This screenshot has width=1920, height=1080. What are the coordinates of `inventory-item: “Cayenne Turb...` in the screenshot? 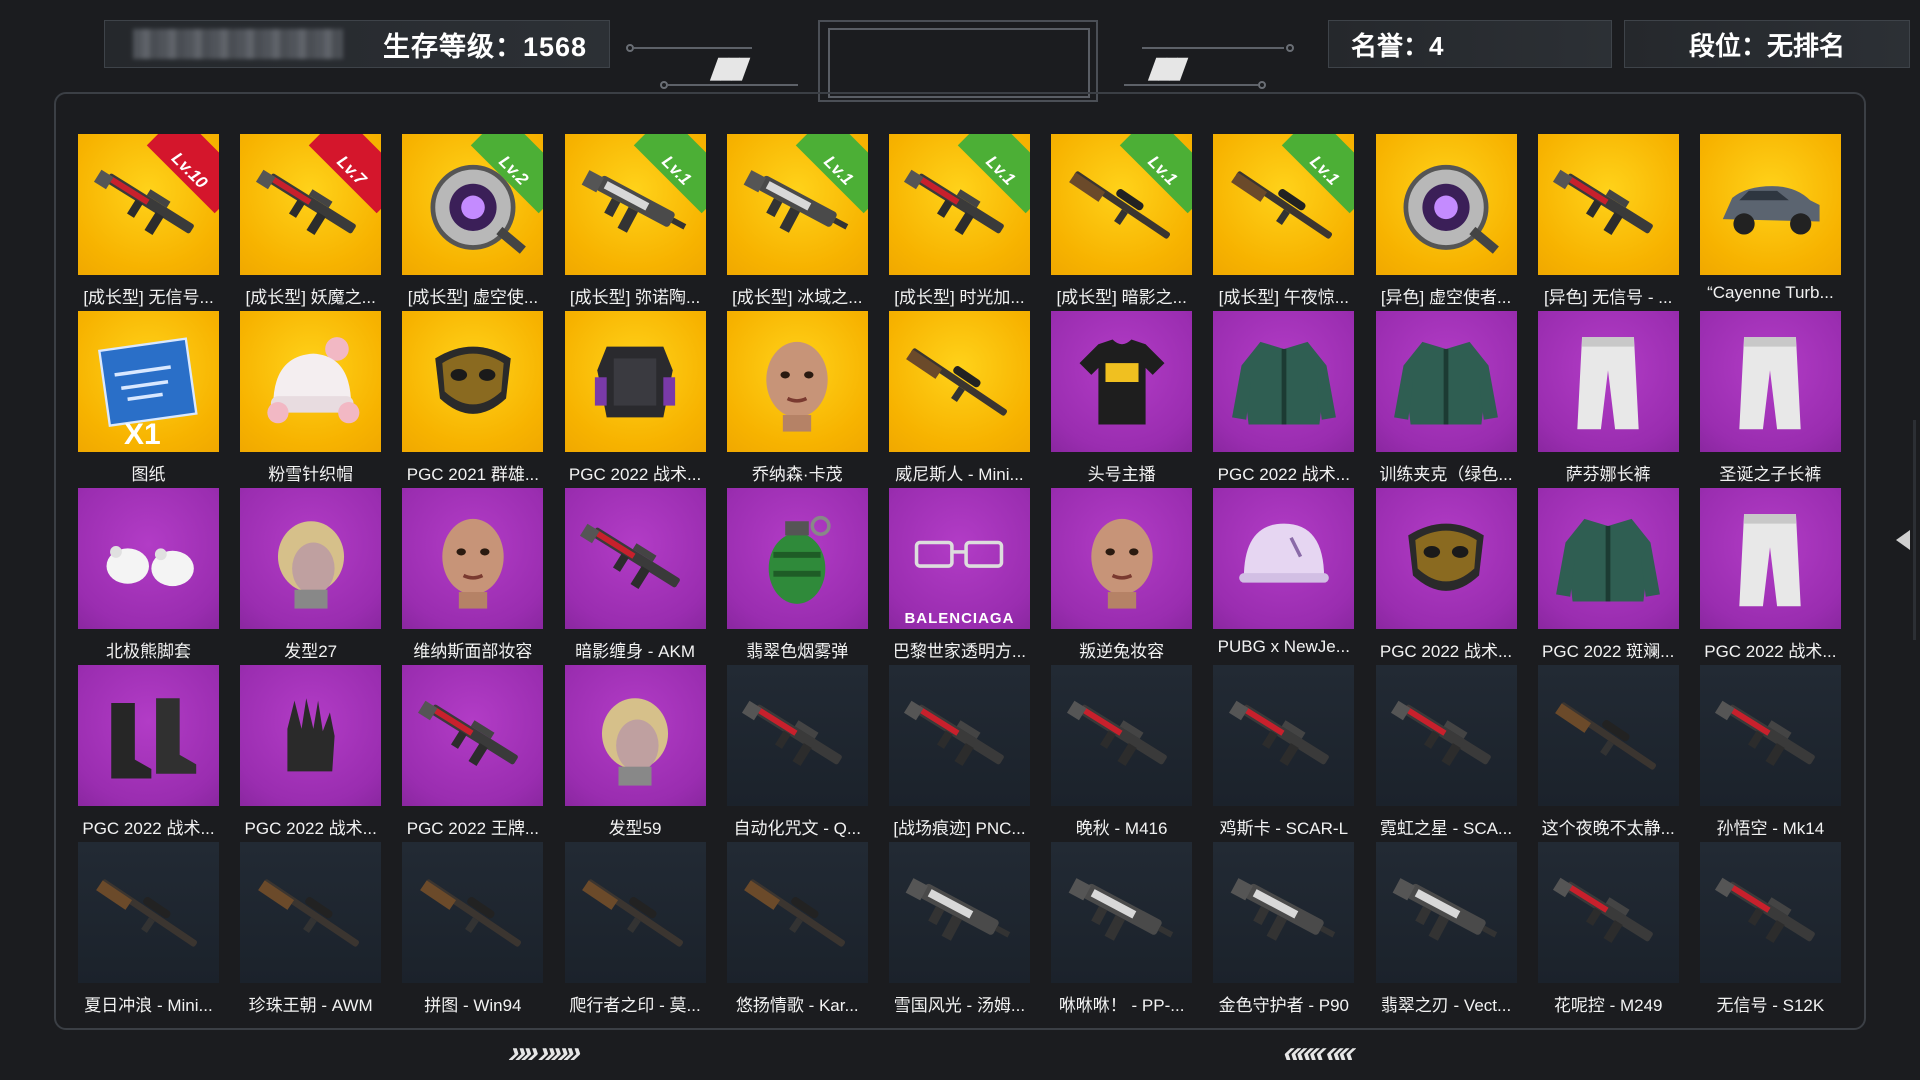 It's located at (1770, 222).